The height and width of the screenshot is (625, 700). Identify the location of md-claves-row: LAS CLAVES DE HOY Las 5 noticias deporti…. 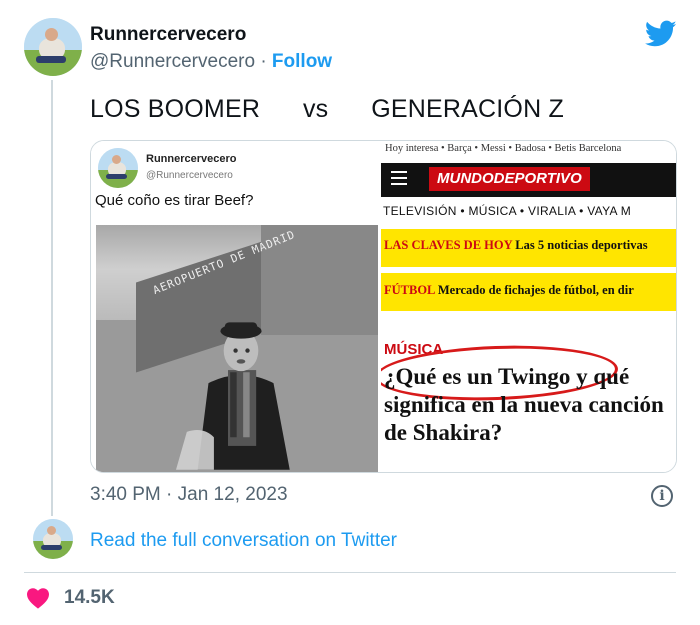
(516, 245).